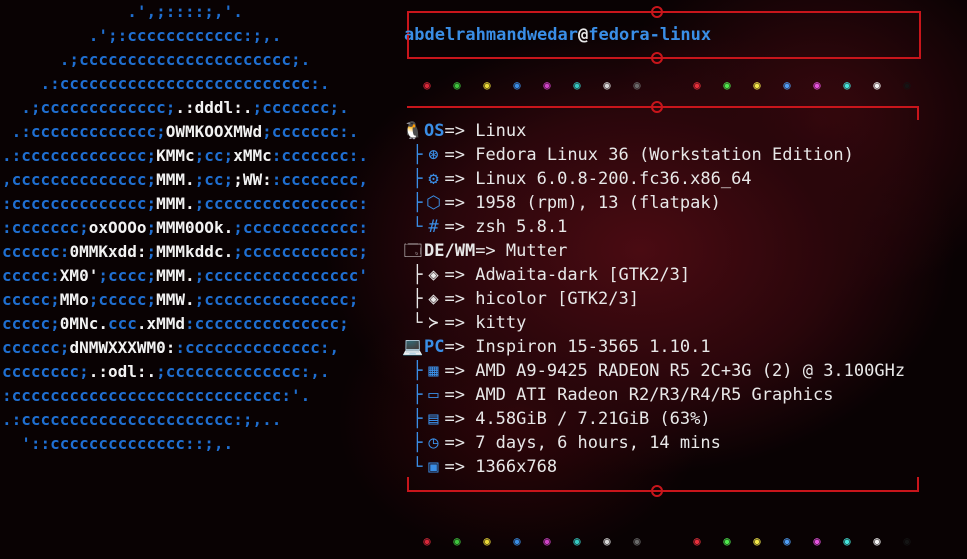  Describe the element at coordinates (450, 251) in the screenshot. I see `de-key: DE/WM` at that location.